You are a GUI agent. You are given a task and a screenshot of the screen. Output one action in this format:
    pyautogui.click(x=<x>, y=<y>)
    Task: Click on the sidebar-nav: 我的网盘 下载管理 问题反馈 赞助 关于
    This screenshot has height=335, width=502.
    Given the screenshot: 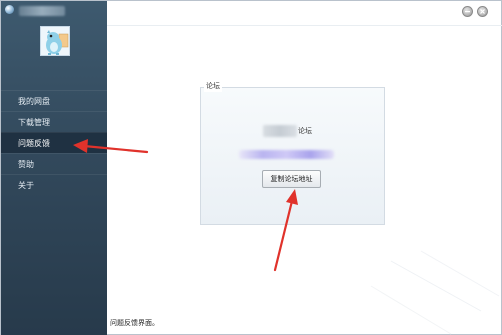 What is the action you would take?
    pyautogui.click(x=54, y=142)
    